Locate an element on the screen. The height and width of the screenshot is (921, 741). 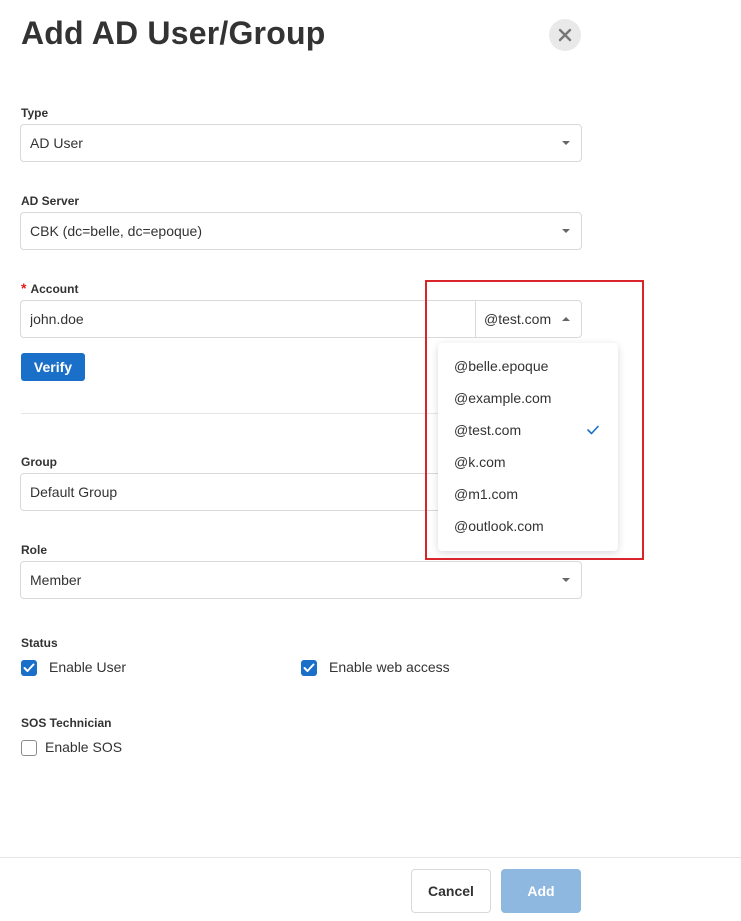
add-button: Add is located at coordinates (541, 891).